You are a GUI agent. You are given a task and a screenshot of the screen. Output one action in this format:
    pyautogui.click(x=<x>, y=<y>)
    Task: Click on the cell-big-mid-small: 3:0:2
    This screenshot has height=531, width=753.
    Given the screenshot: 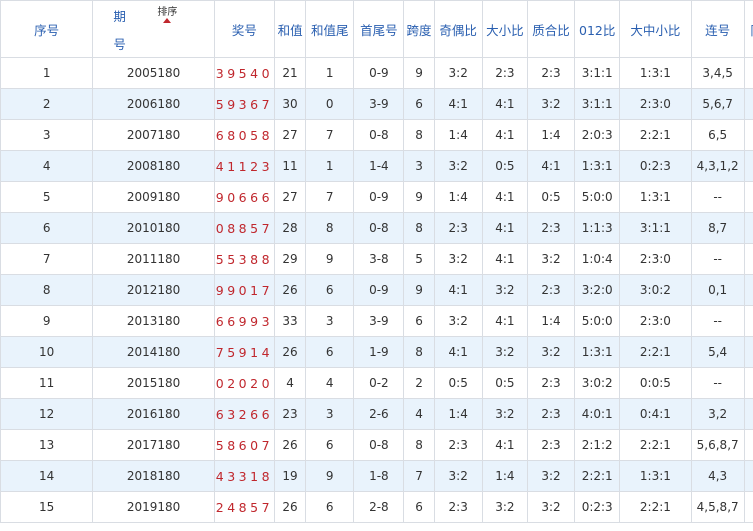 What is the action you would take?
    pyautogui.click(x=655, y=290)
    